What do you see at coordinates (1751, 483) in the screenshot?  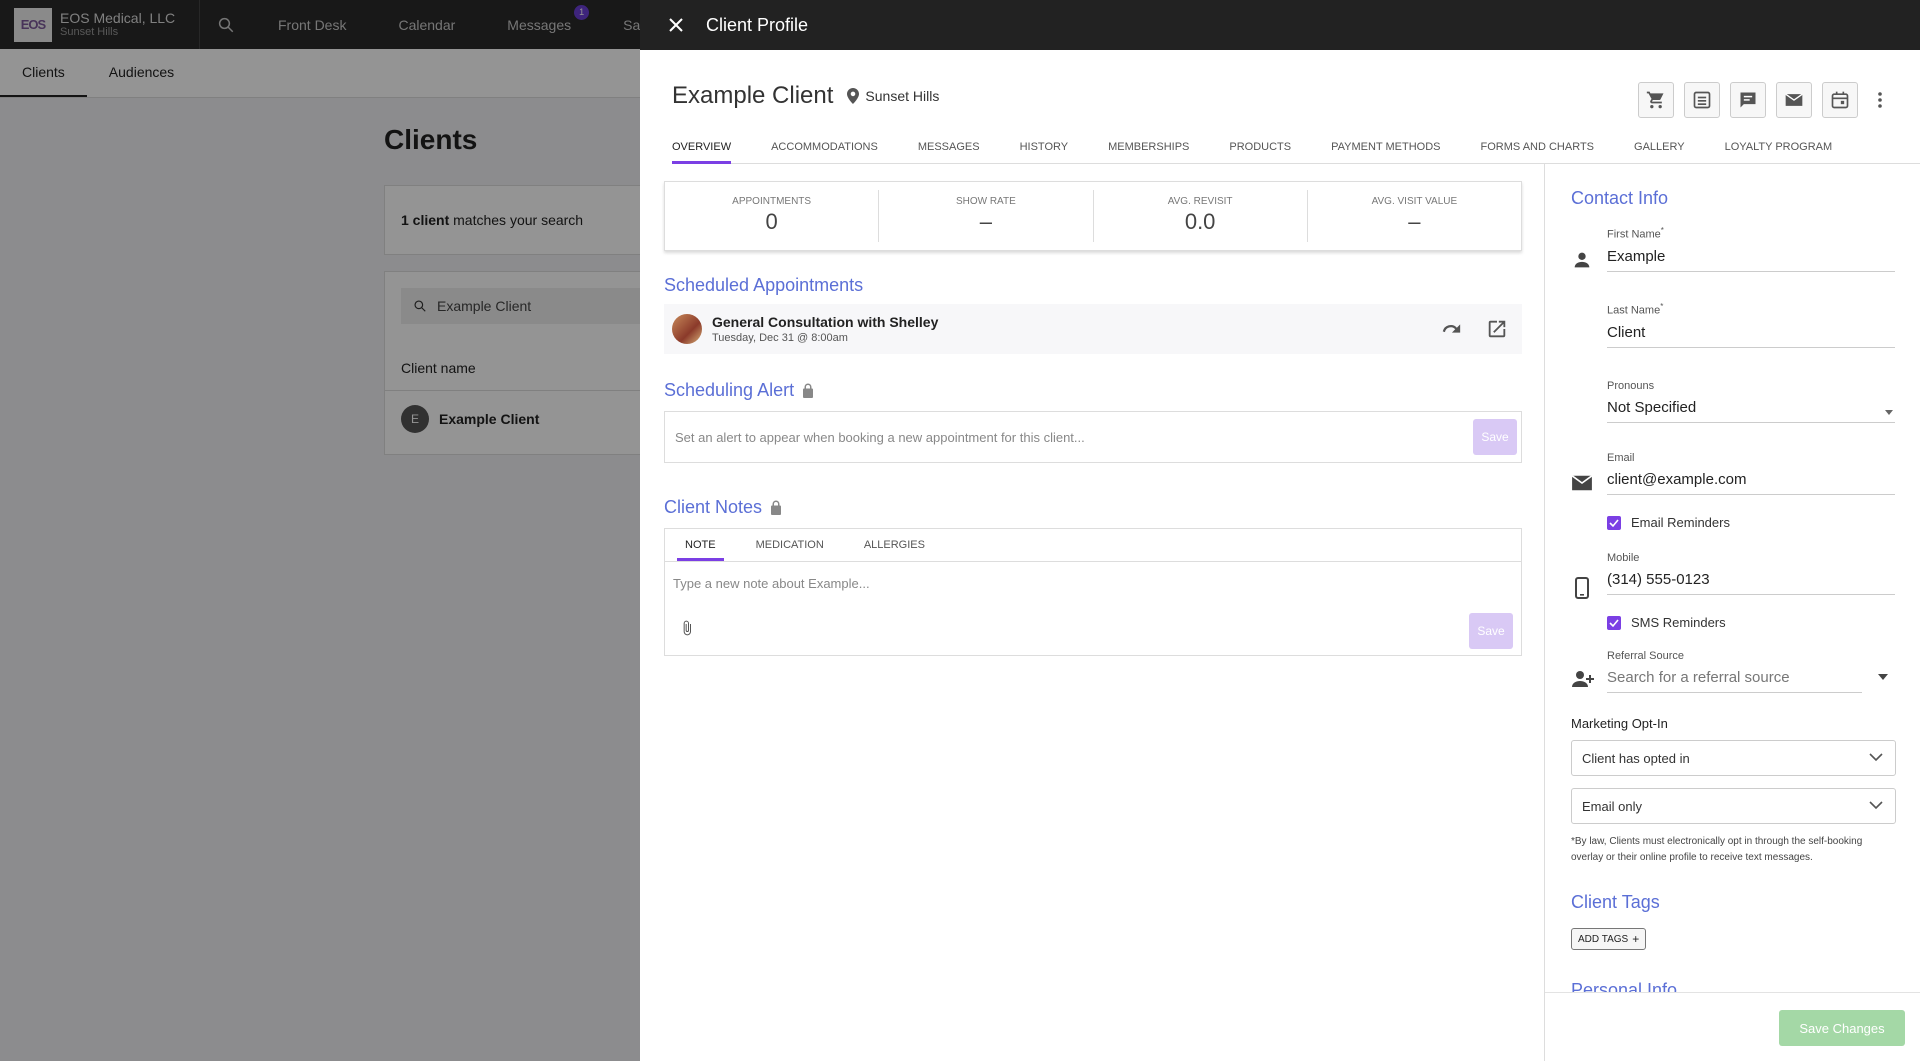 I see `email-input: client@example.com` at bounding box center [1751, 483].